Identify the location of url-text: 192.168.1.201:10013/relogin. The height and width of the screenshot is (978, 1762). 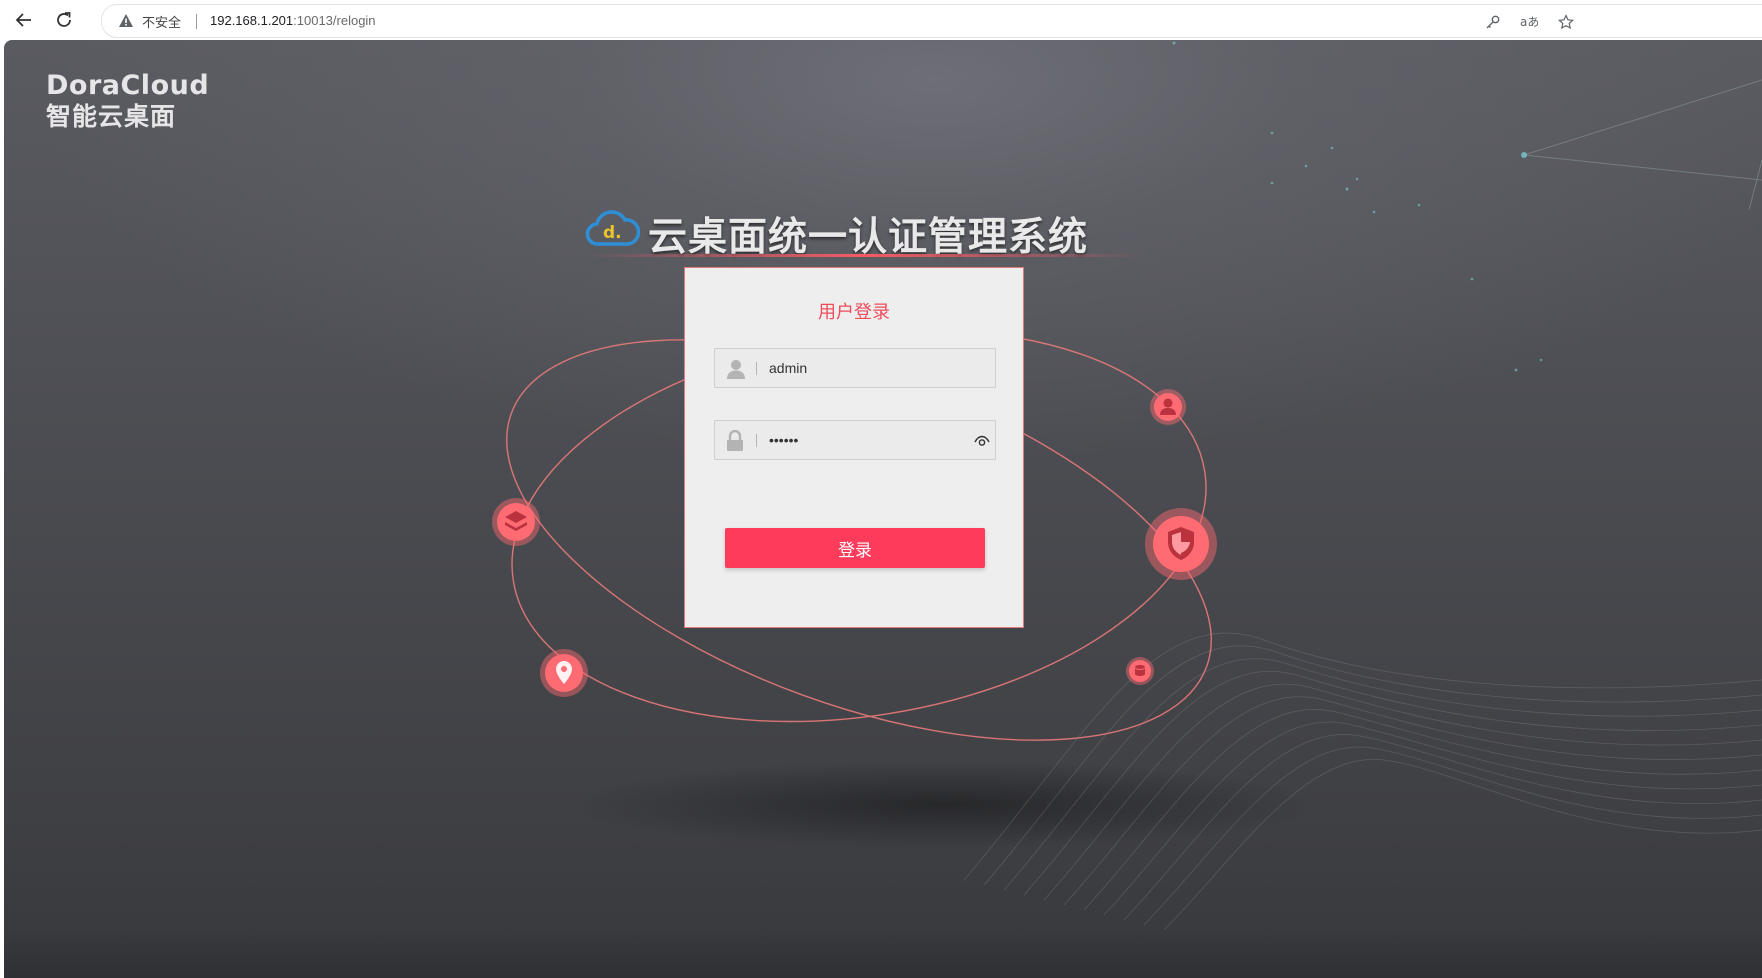
(293, 20).